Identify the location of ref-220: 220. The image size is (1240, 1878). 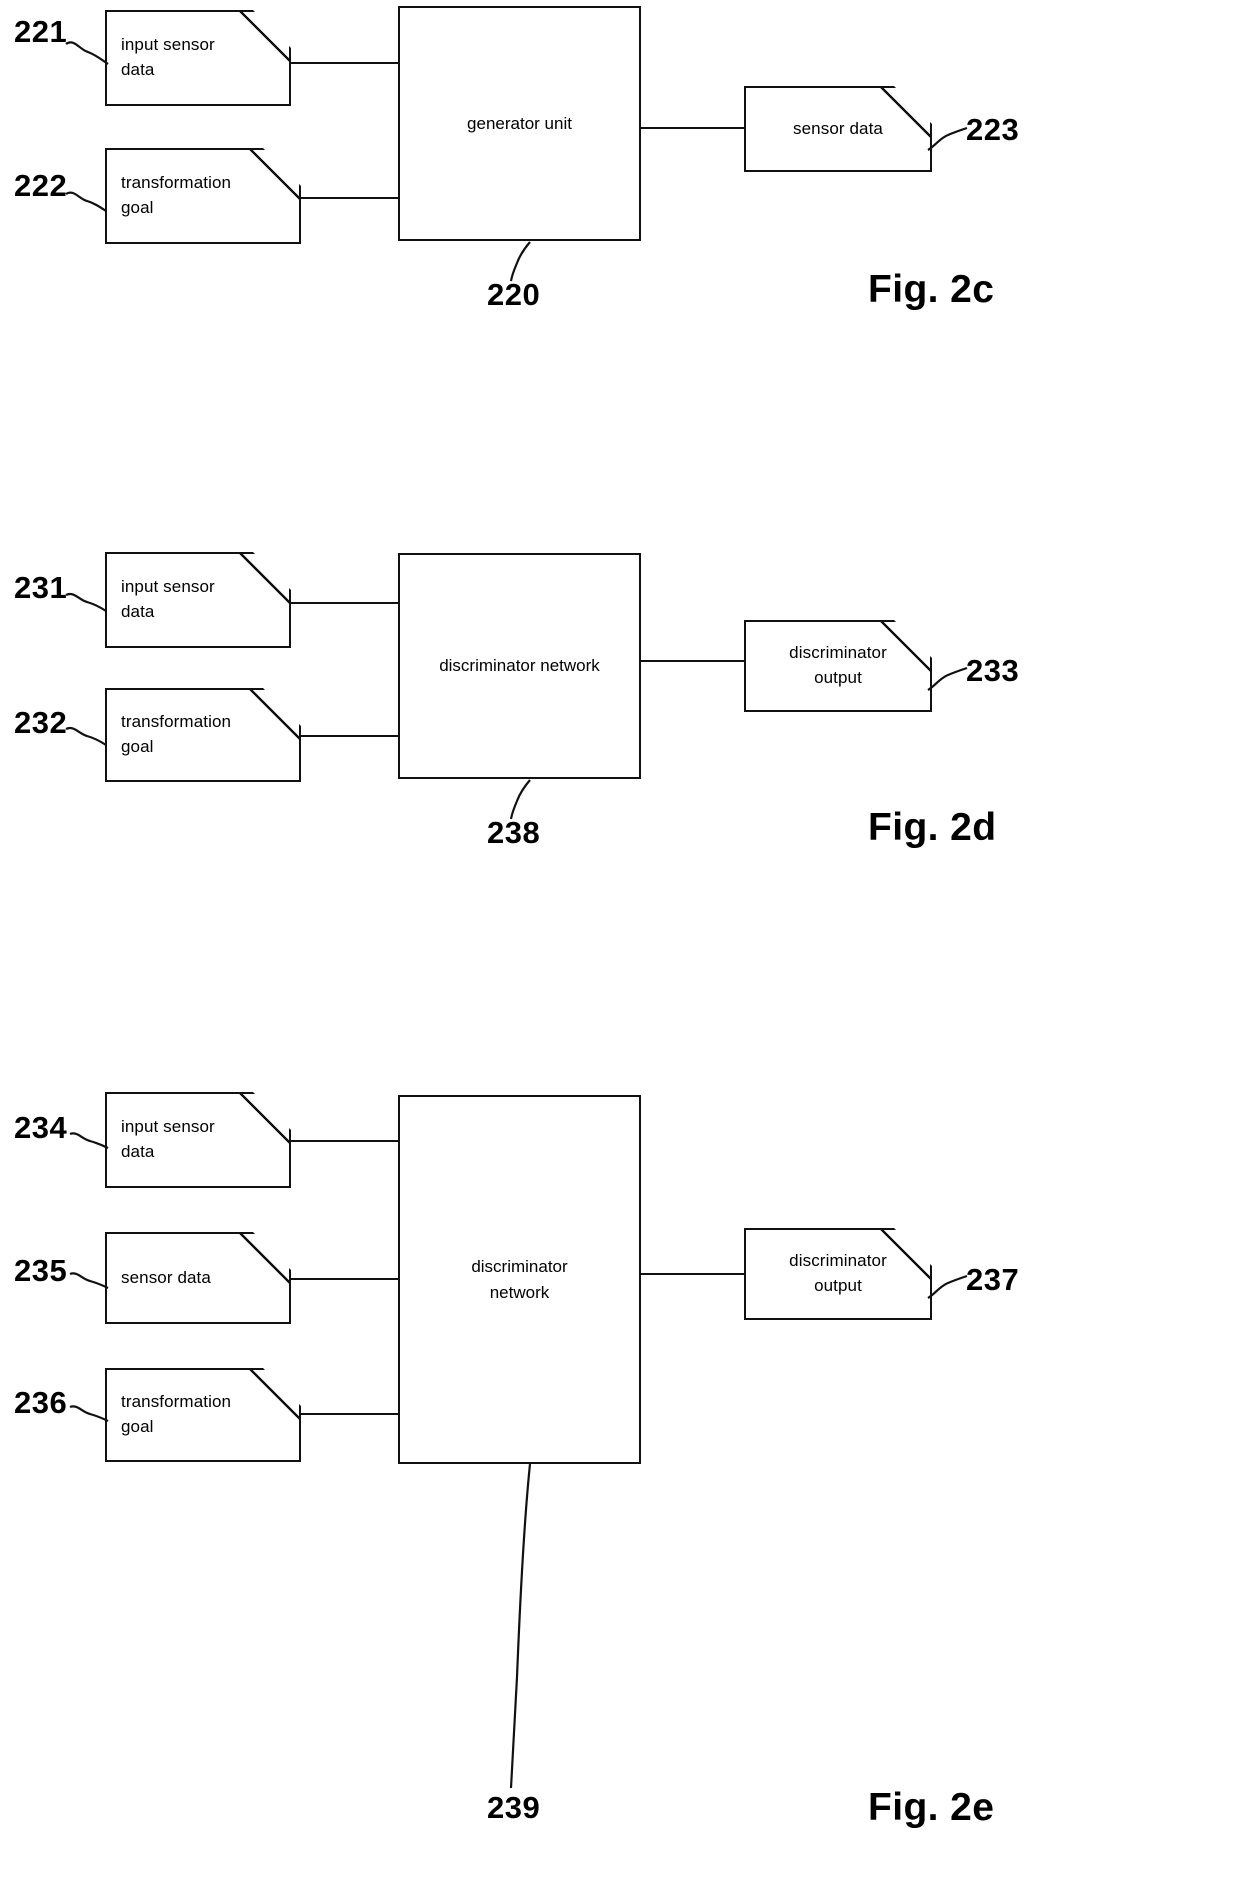
(514, 294).